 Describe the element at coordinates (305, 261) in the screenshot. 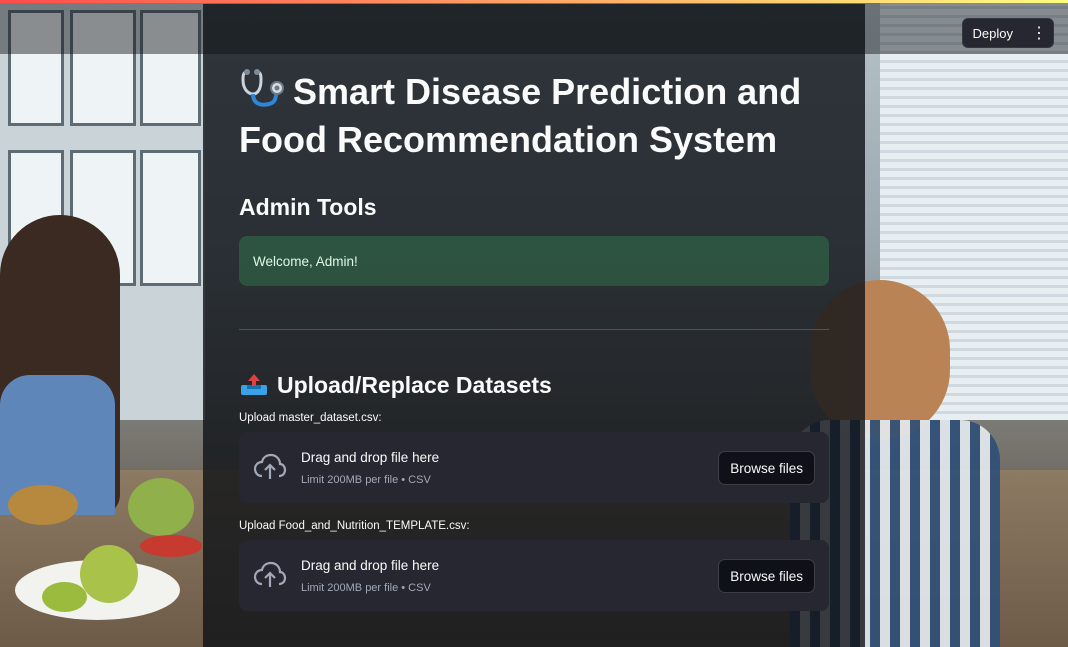

I see `success-message: Welcome, Admin!` at that location.